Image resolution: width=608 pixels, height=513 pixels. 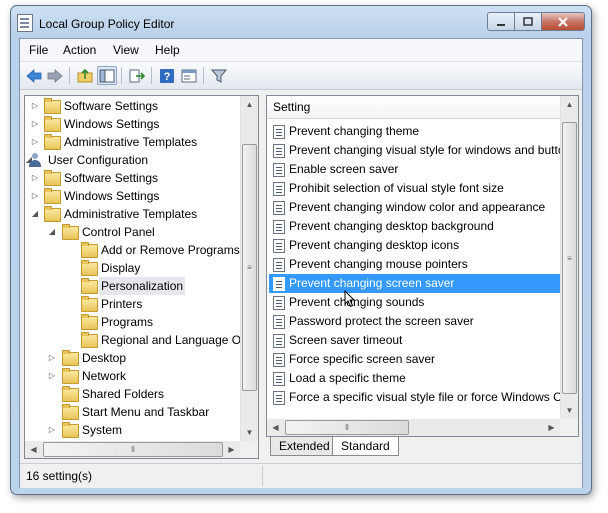 What do you see at coordinates (34, 75) in the screenshot?
I see `back-button` at bounding box center [34, 75].